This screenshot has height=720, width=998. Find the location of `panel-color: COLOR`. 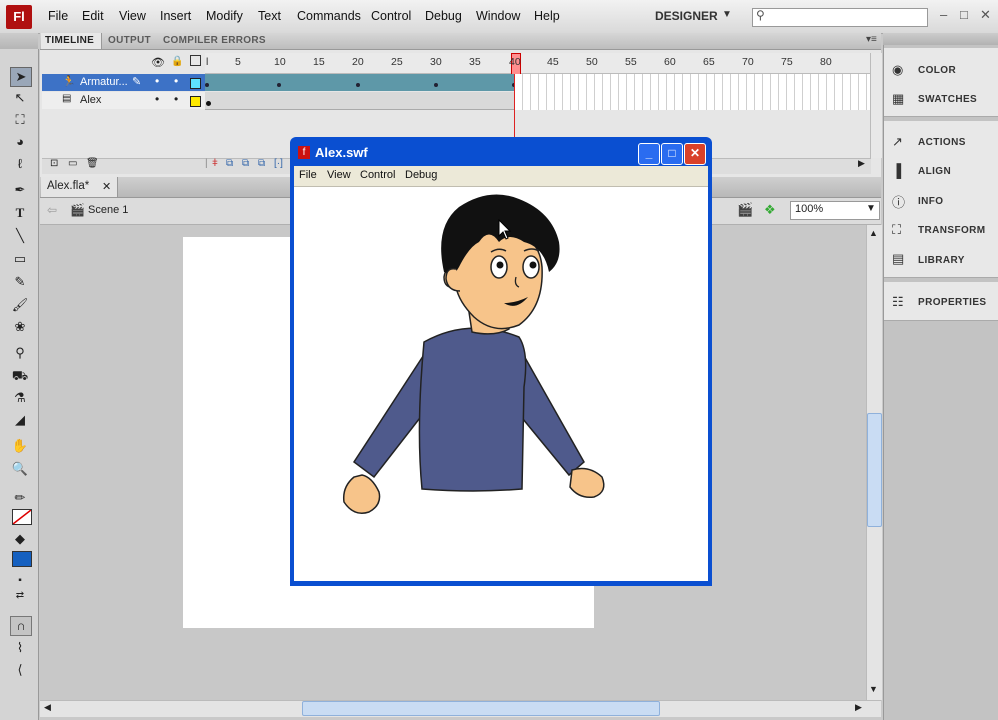

panel-color: COLOR is located at coordinates (937, 70).